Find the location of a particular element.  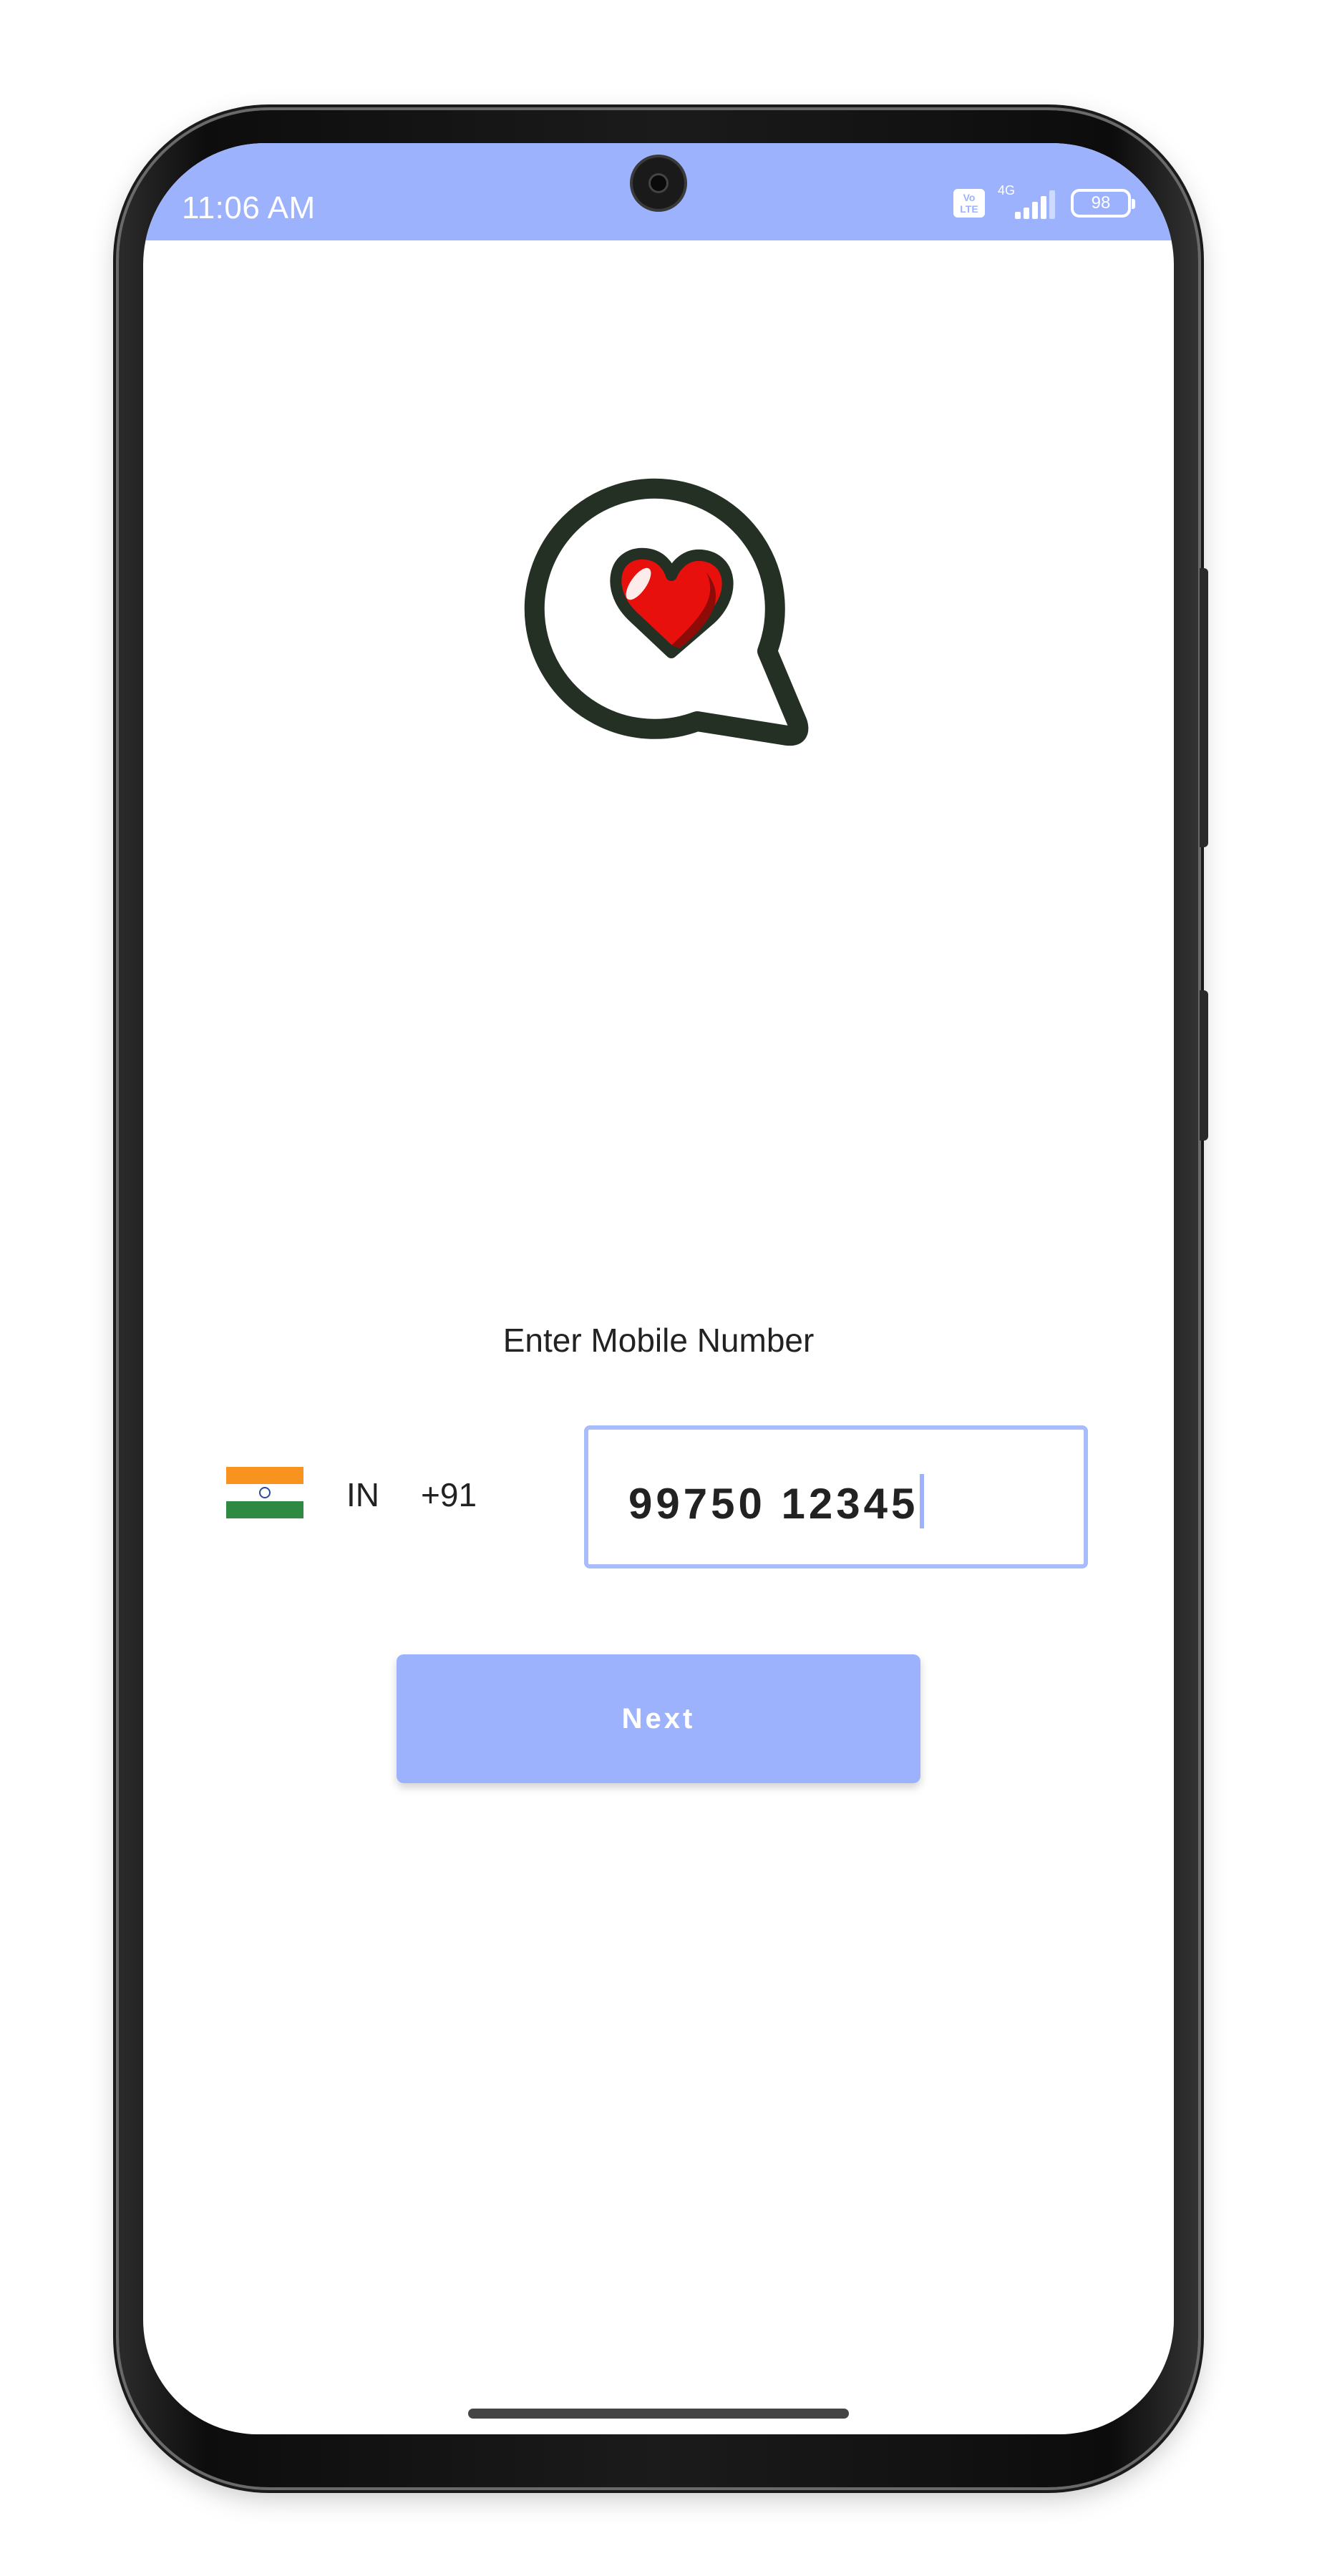

power-button is located at coordinates (1204, 1065).